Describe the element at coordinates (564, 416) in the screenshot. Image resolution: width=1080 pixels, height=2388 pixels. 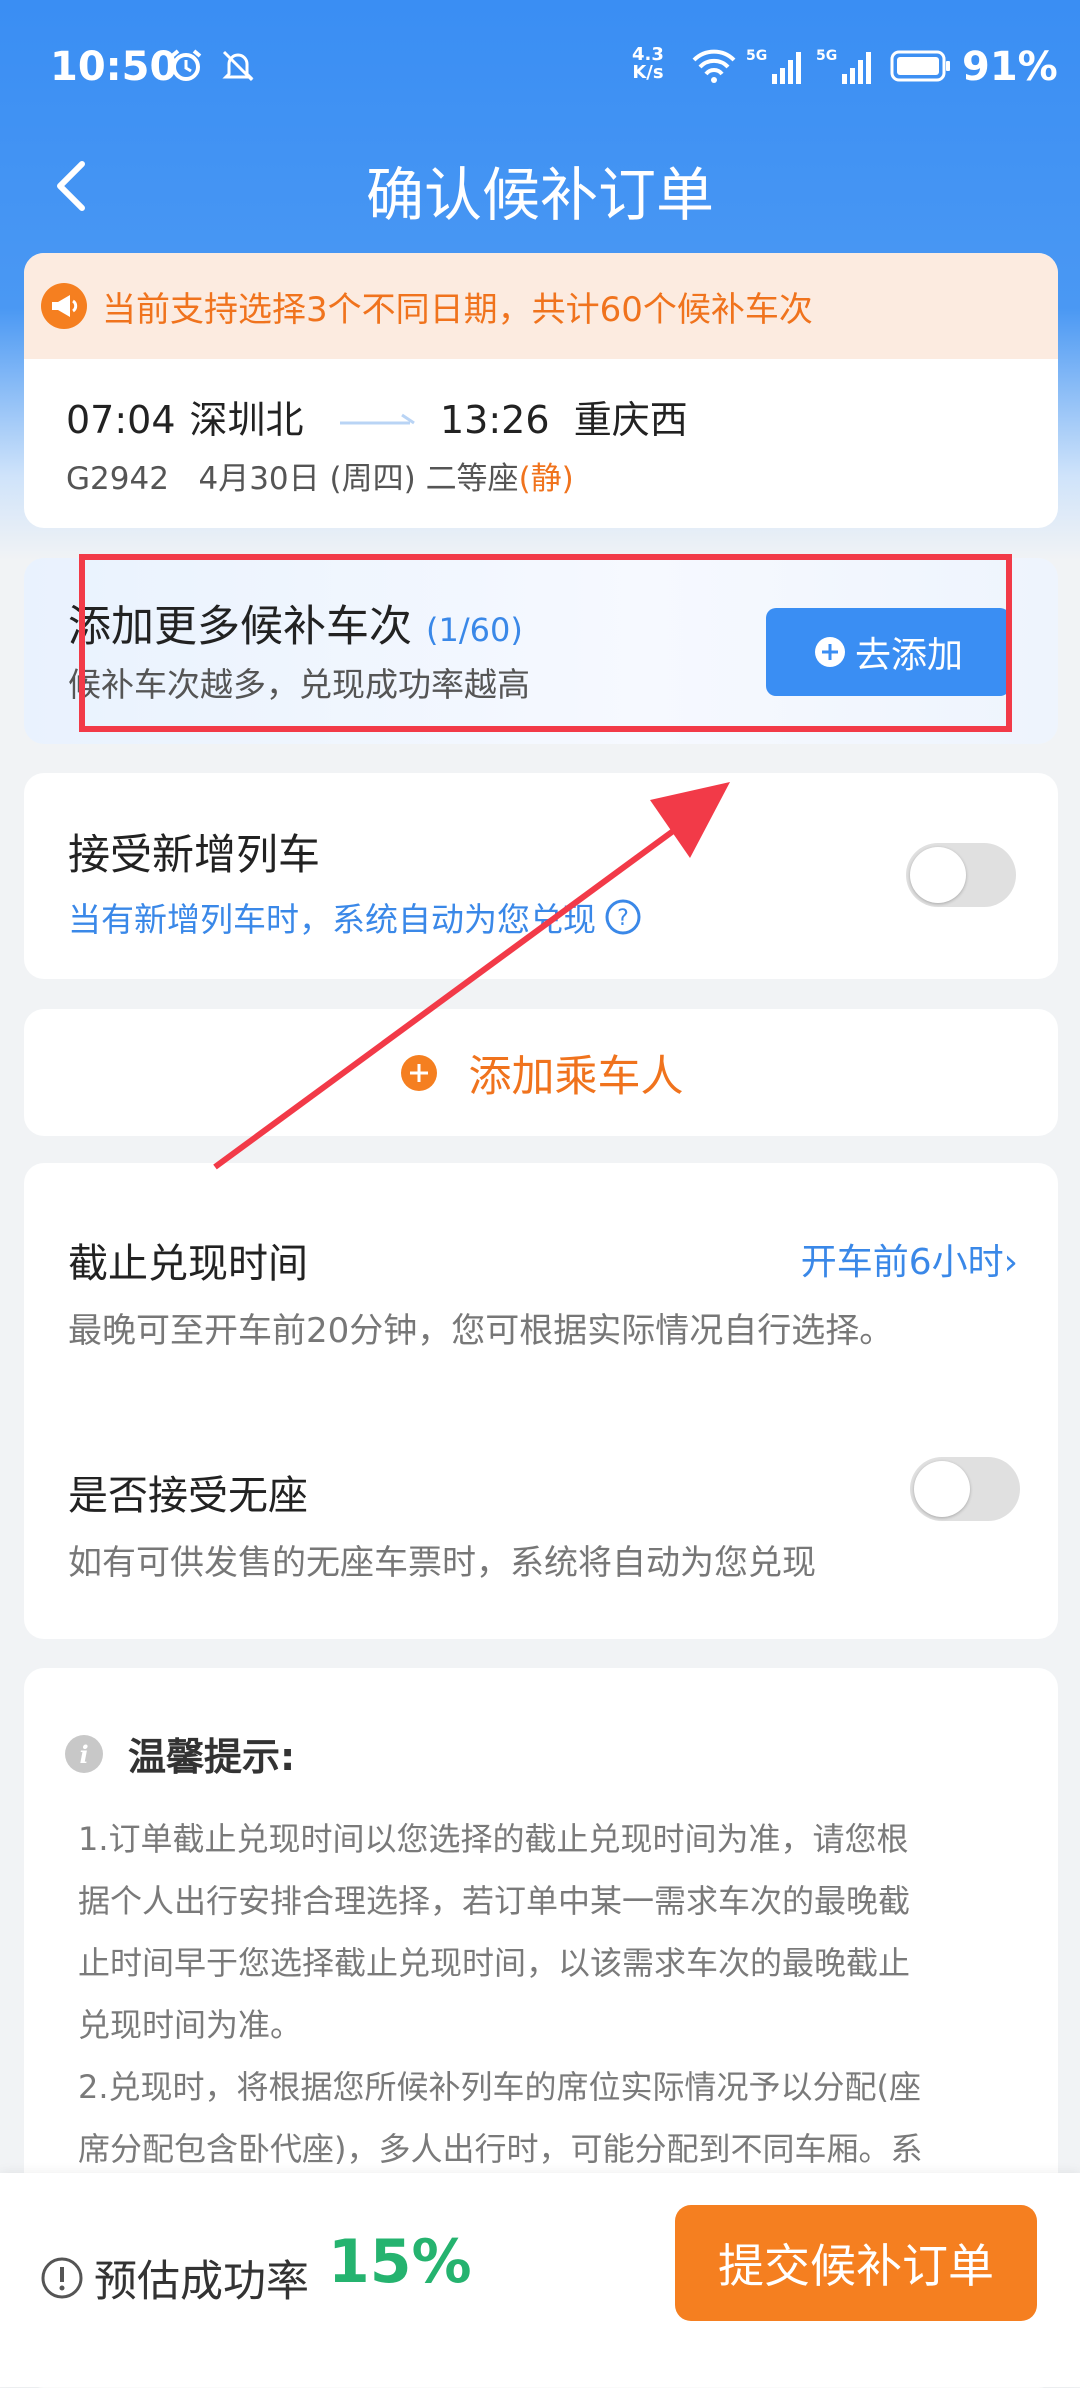
I see `arrive-info: 13:26 重庆西` at that location.